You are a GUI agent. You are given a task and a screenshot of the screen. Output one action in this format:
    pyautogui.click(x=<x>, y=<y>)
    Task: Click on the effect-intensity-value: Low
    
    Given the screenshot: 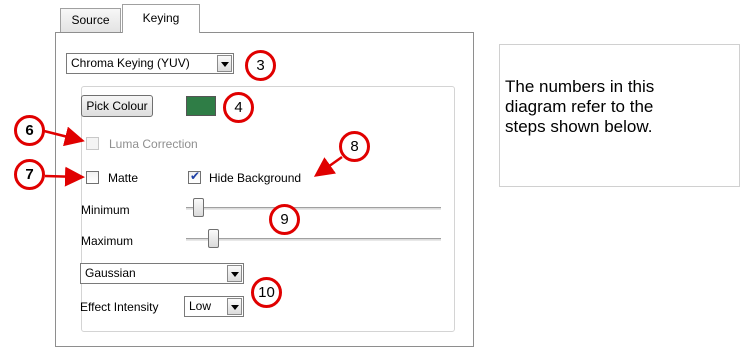 What is the action you would take?
    pyautogui.click(x=200, y=306)
    